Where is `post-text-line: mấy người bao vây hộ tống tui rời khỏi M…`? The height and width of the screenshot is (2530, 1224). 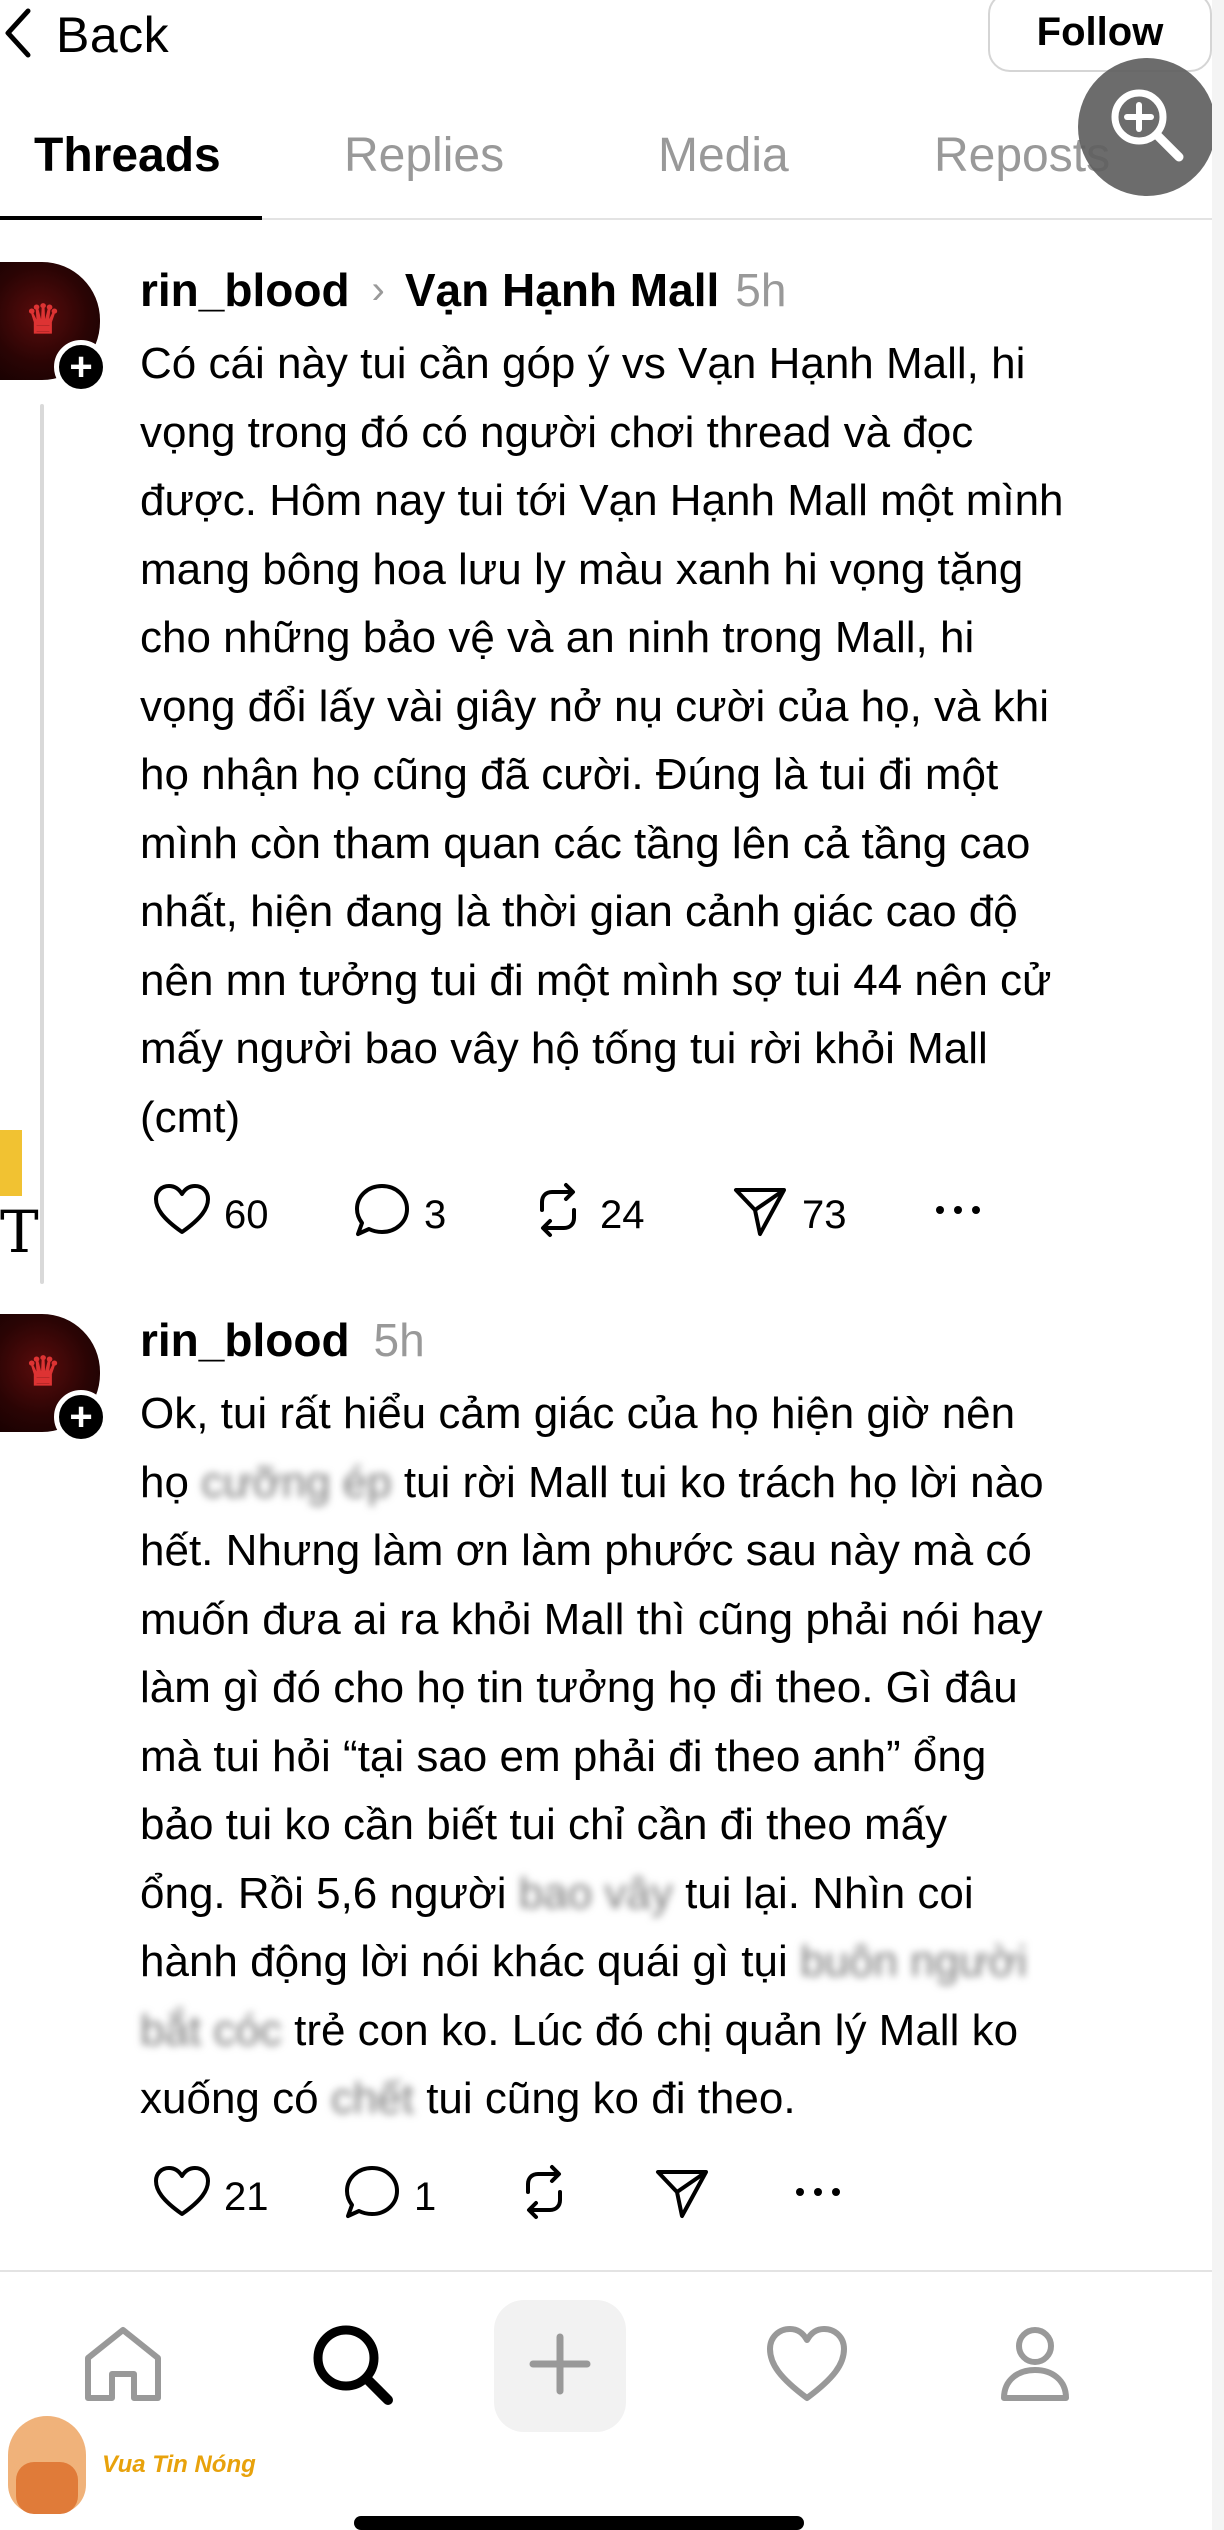 post-text-line: mấy người bao vây hộ tống tui rời khỏi M… is located at coordinates (564, 1048).